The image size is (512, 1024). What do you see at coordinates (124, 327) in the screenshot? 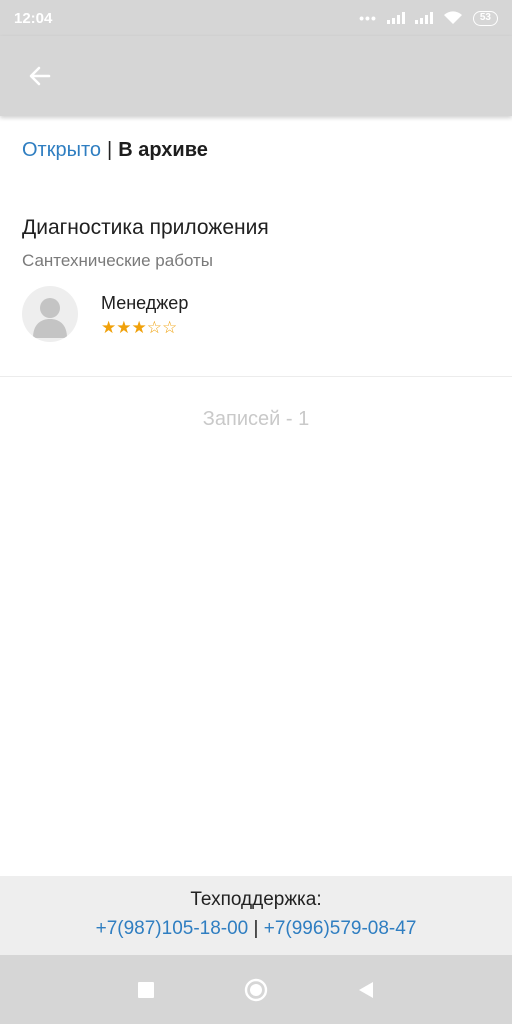
I see `rating-stars-full: ★★★` at bounding box center [124, 327].